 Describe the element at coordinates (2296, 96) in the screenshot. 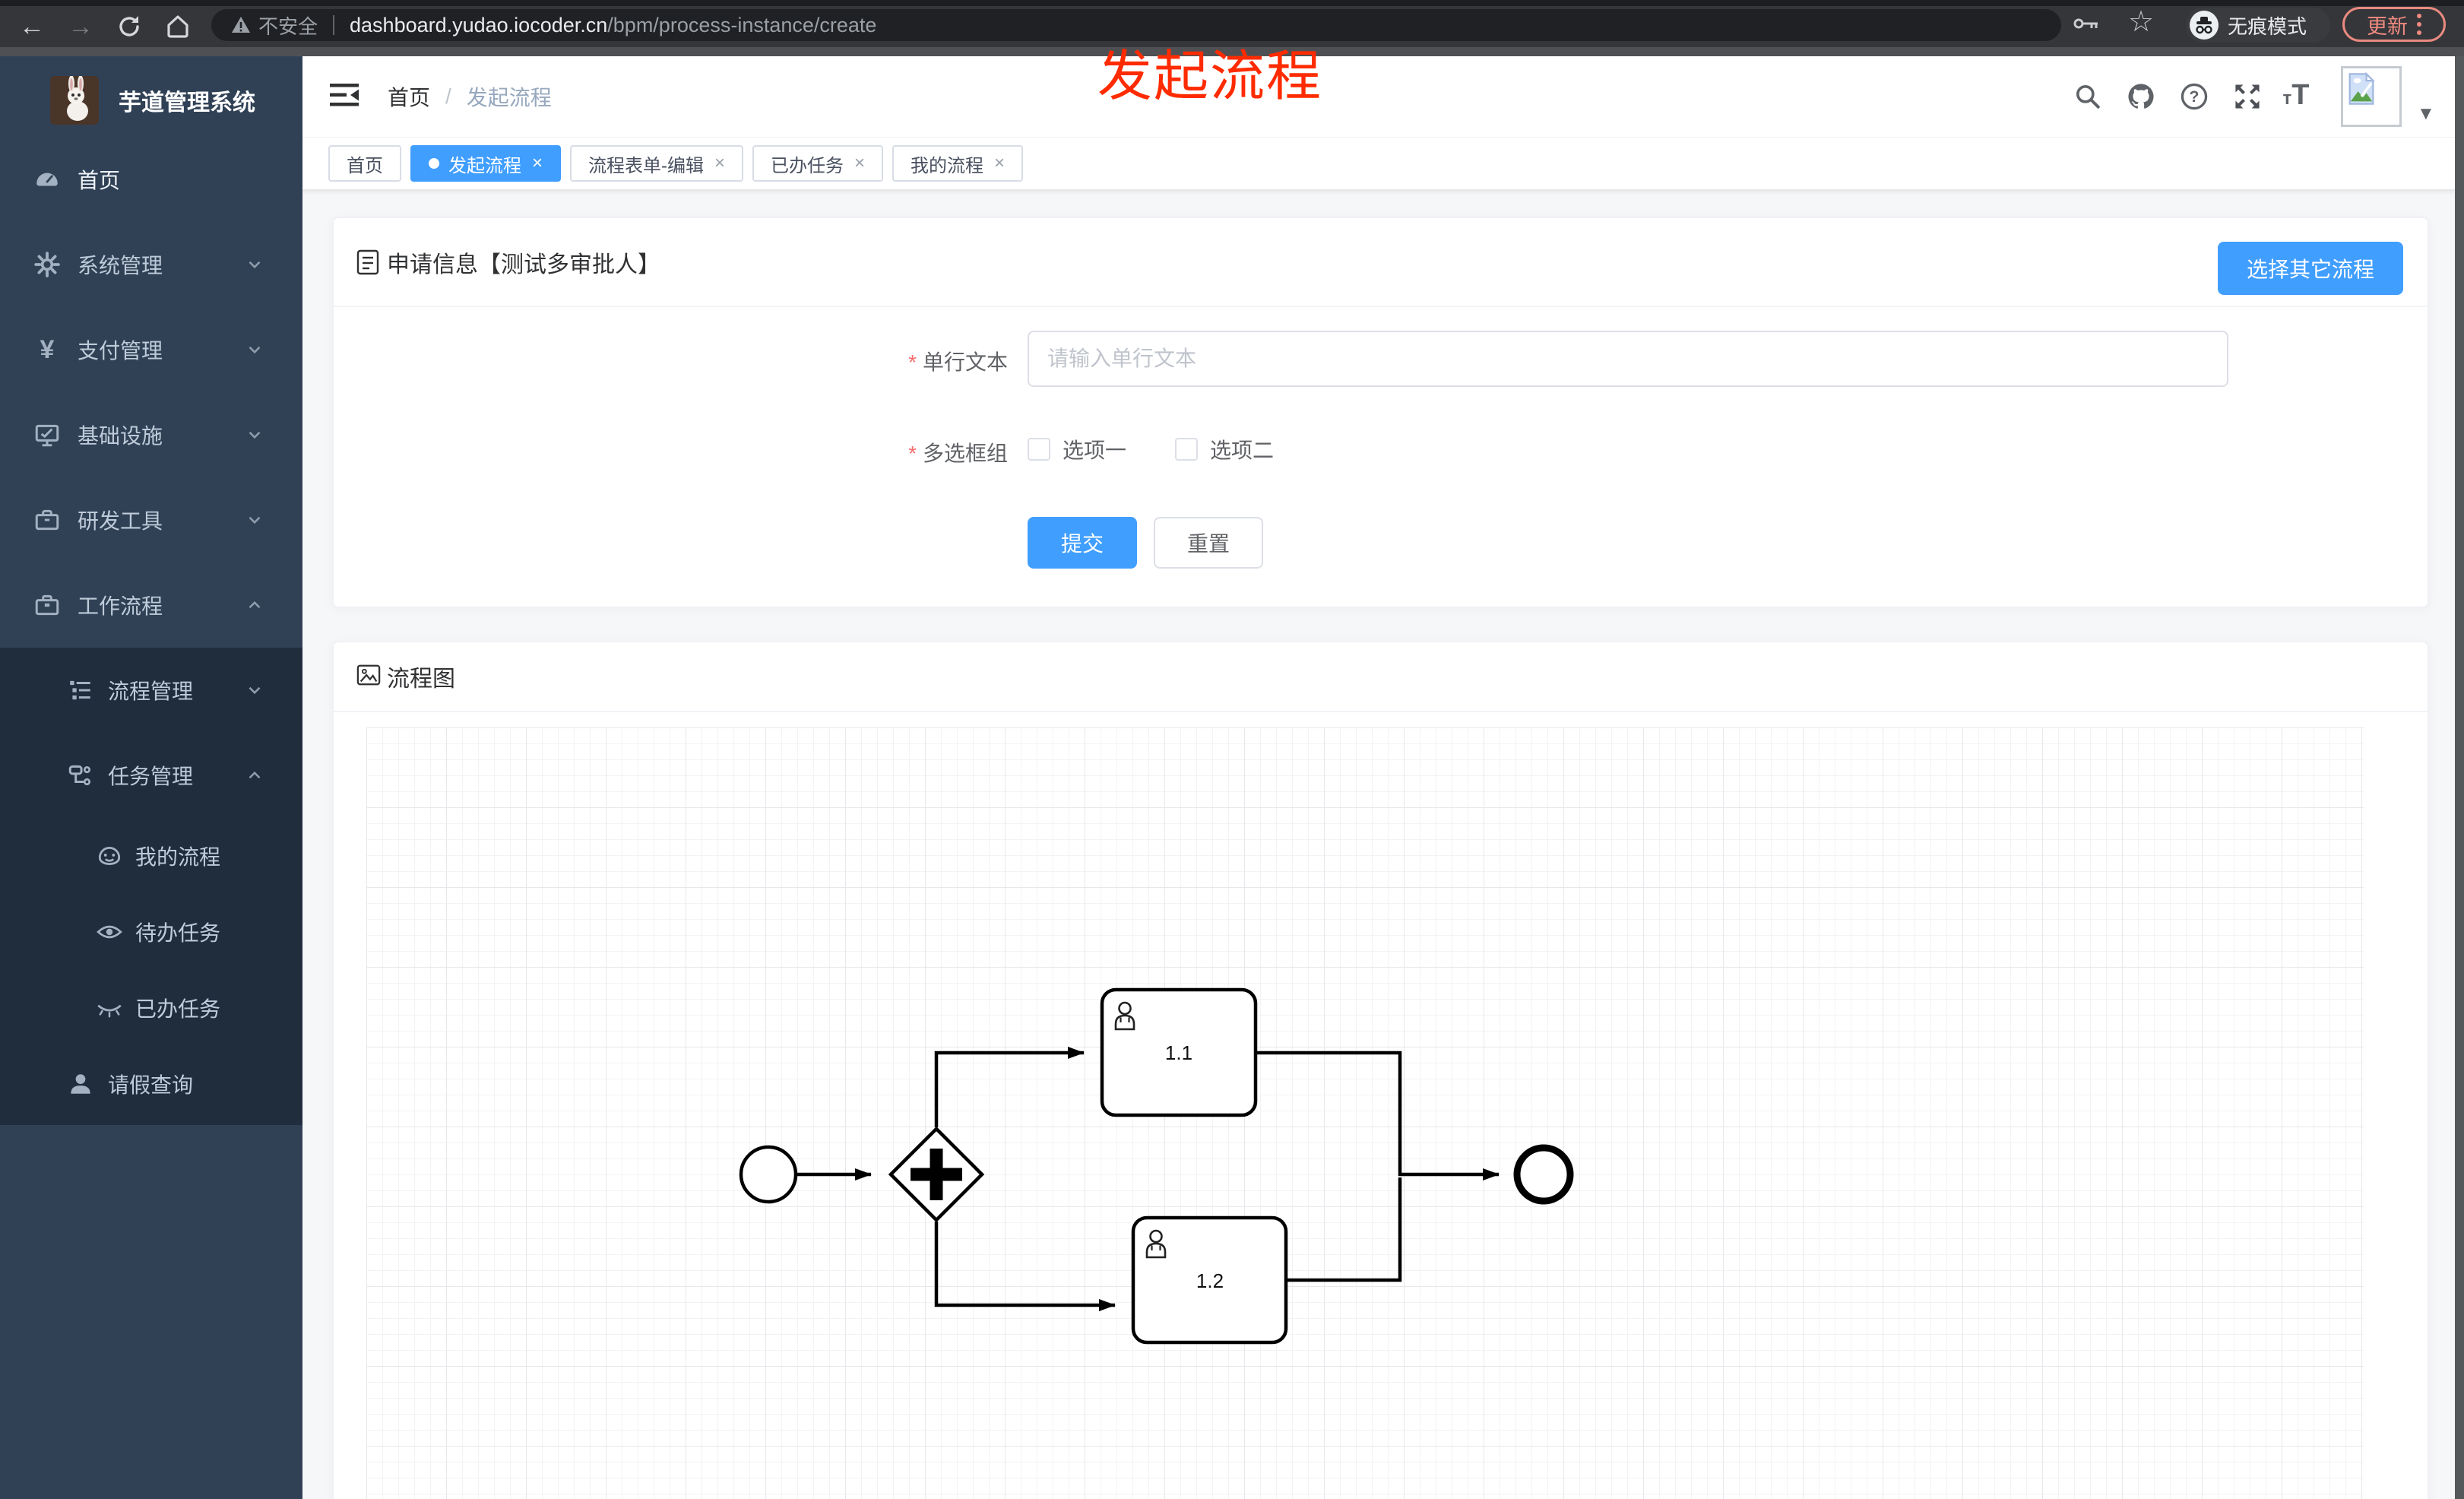

I see `font-size-icon: тT` at that location.